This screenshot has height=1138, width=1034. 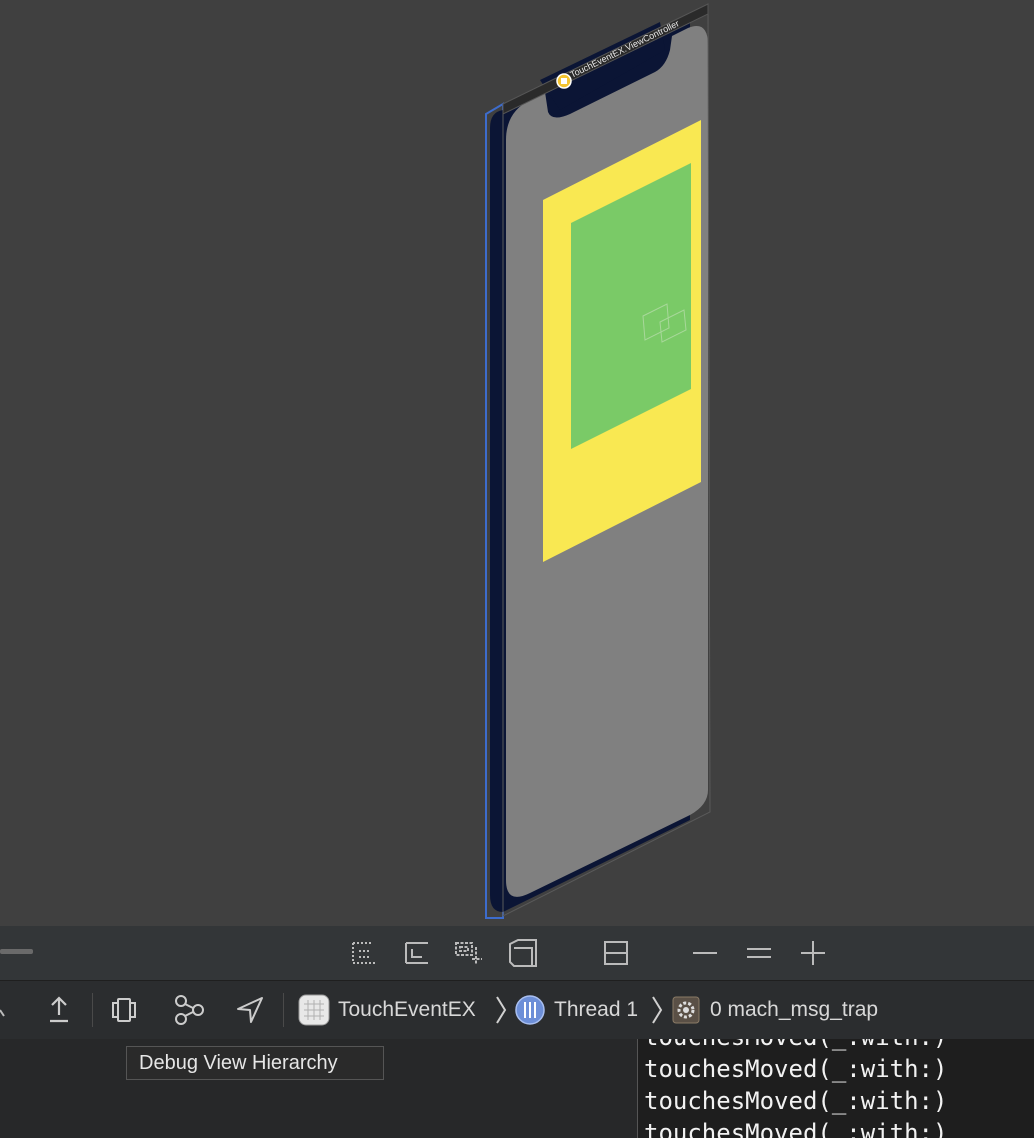 I want to click on memory-graph-icon, so click(x=189, y=1010).